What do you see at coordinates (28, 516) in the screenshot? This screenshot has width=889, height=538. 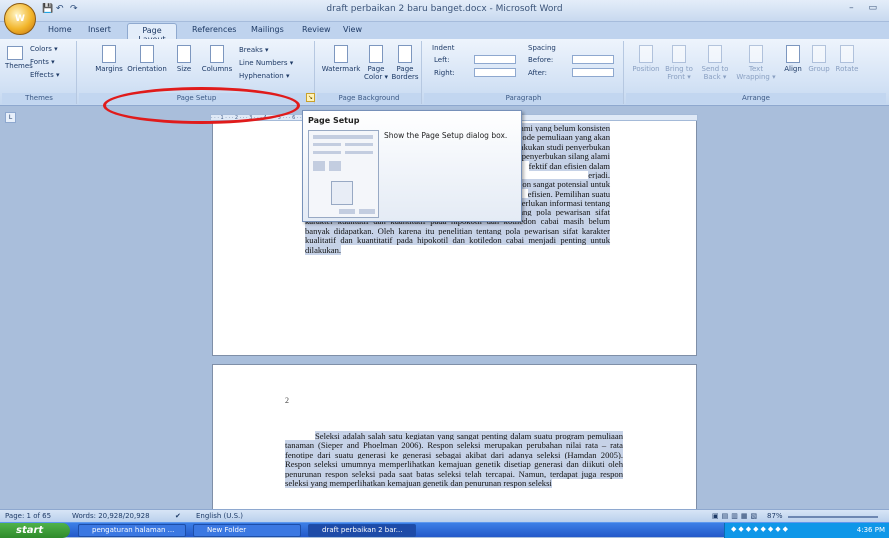 I see `page-count: Page: 1 of 65` at bounding box center [28, 516].